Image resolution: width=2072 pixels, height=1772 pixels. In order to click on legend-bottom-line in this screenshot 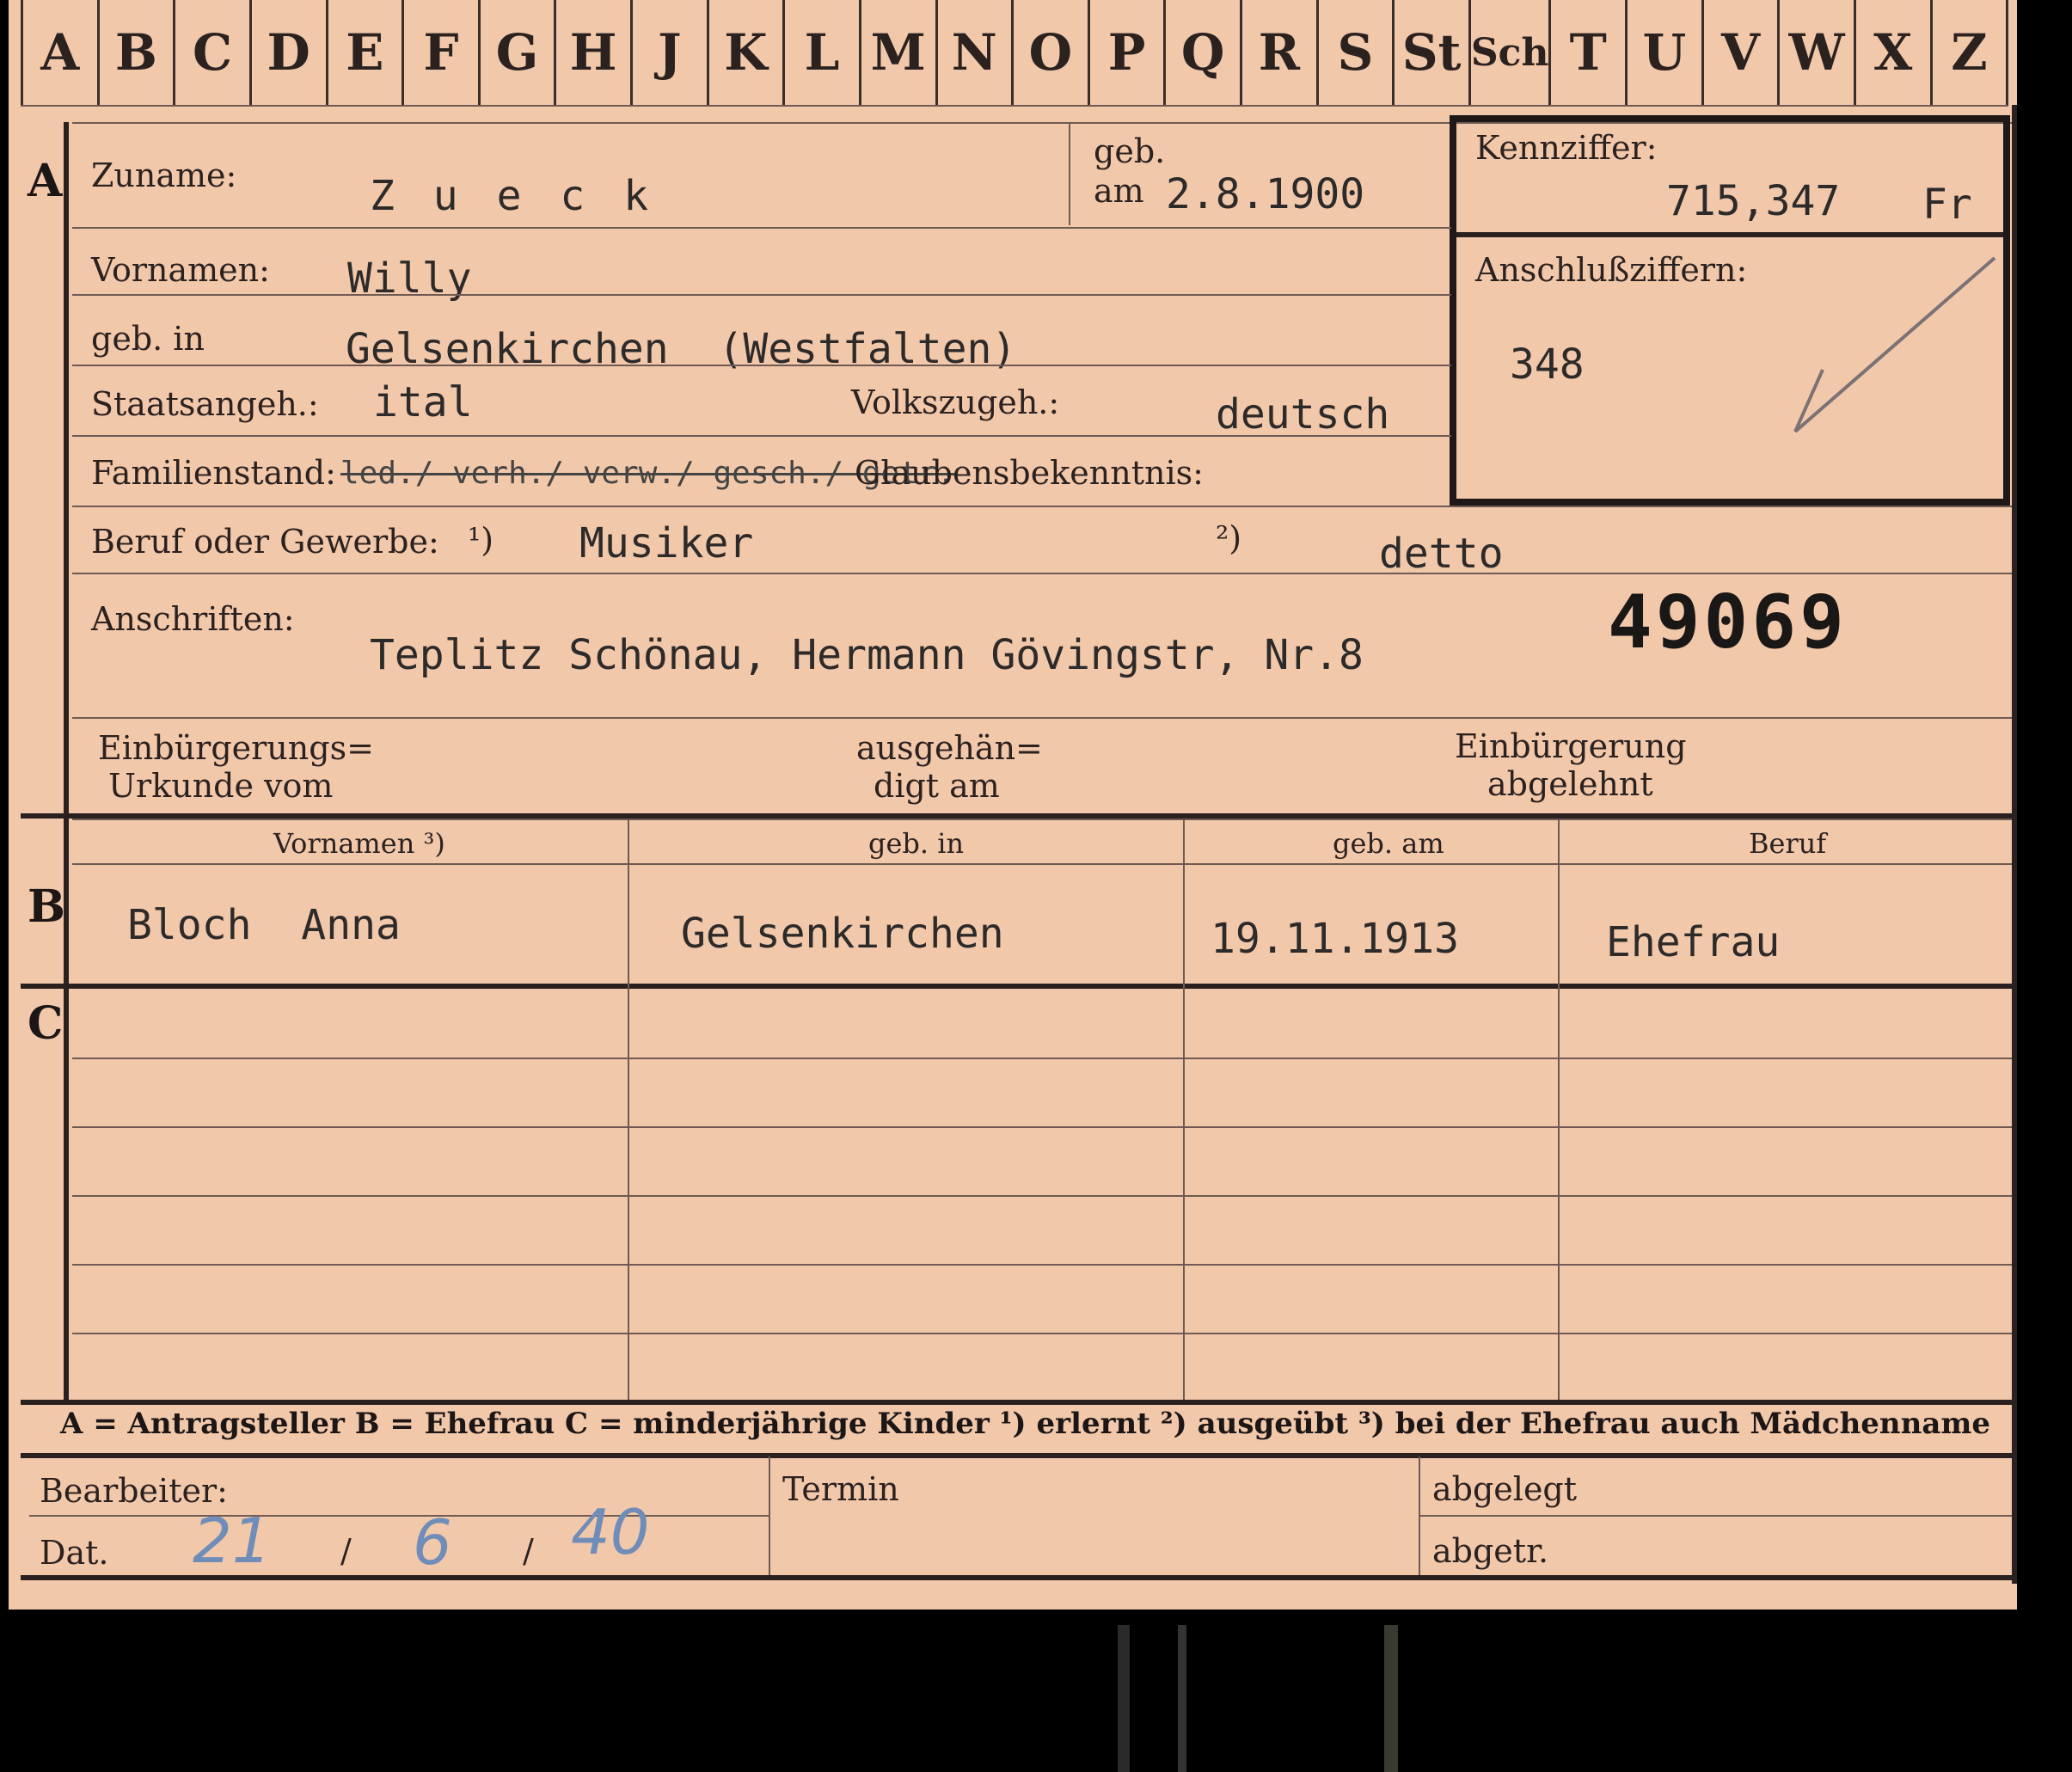, I will do `click(1019, 1456)`.